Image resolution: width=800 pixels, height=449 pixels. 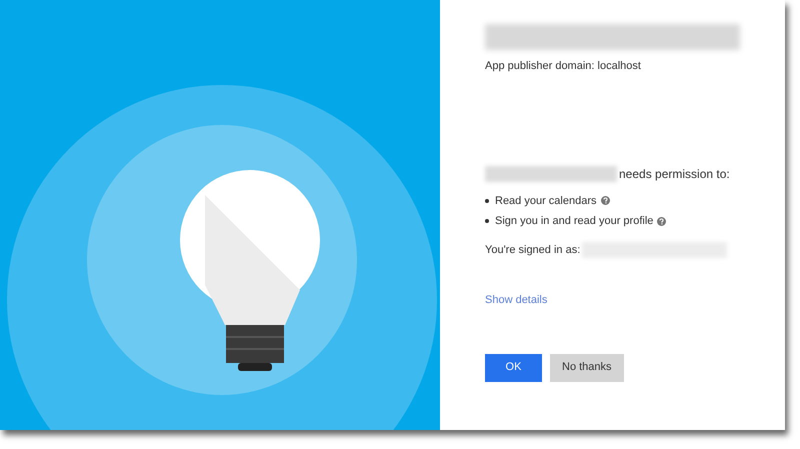 What do you see at coordinates (674, 174) in the screenshot?
I see `permission-intro-text: needs permission to:` at bounding box center [674, 174].